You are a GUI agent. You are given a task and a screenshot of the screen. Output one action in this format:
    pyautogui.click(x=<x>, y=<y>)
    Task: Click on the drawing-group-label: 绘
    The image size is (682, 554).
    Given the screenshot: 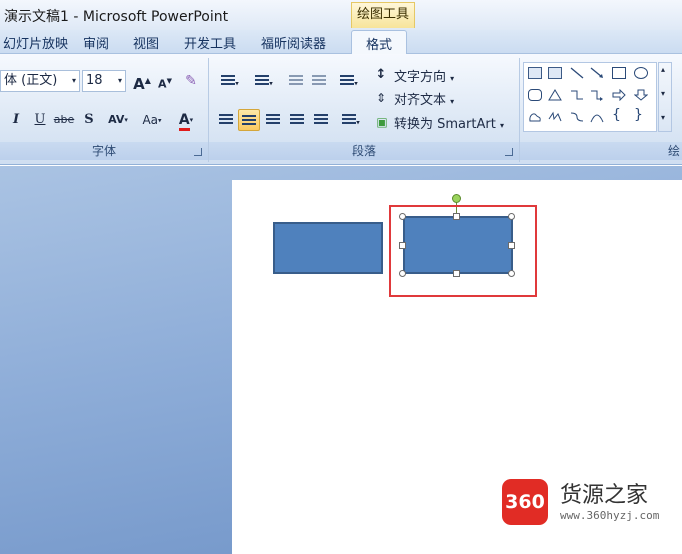 What is the action you would take?
    pyautogui.click(x=601, y=151)
    